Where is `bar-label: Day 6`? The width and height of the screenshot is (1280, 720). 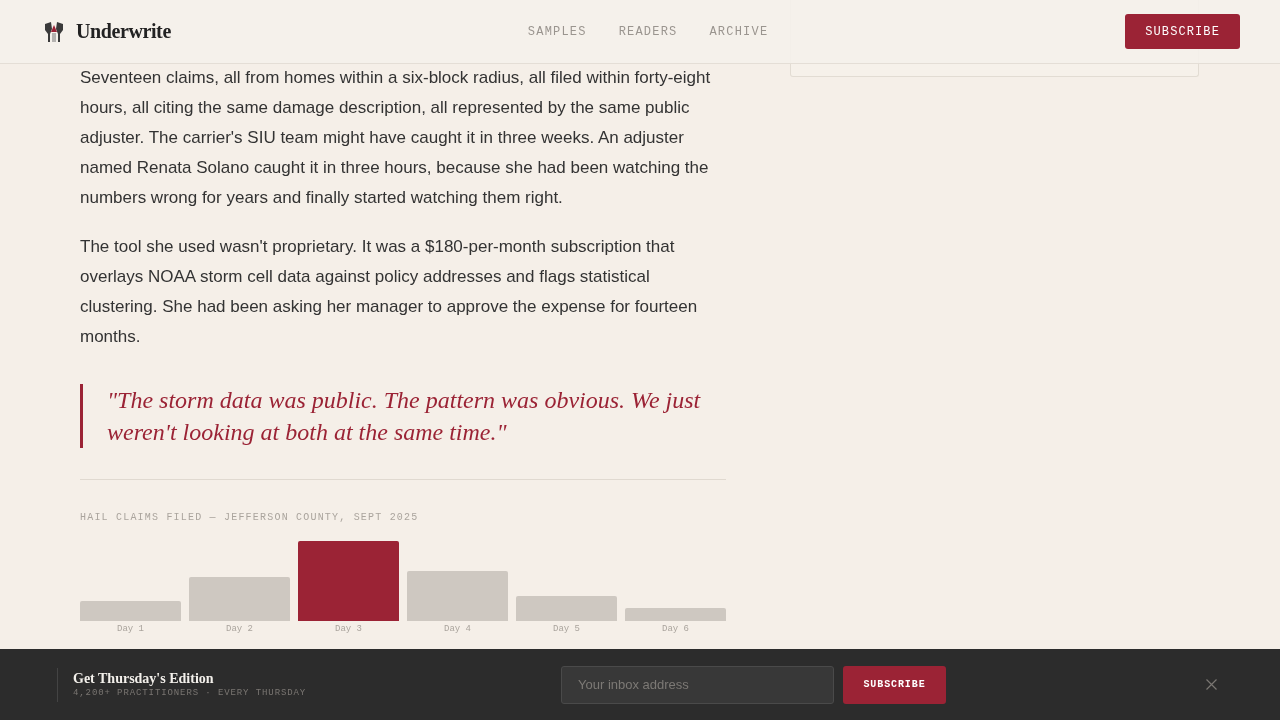
bar-label: Day 6 is located at coordinates (675, 629).